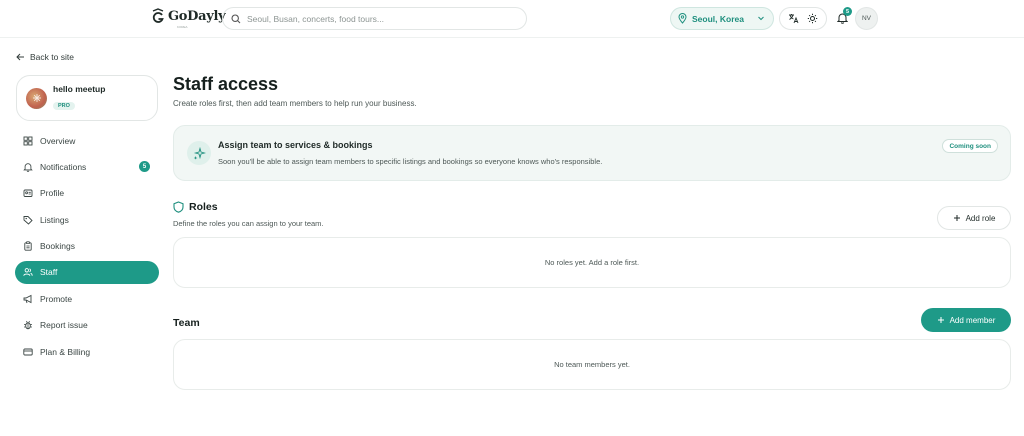 The height and width of the screenshot is (436, 1024). Describe the element at coordinates (718, 18) in the screenshot. I see `location-label: Seoul, Korea` at that location.